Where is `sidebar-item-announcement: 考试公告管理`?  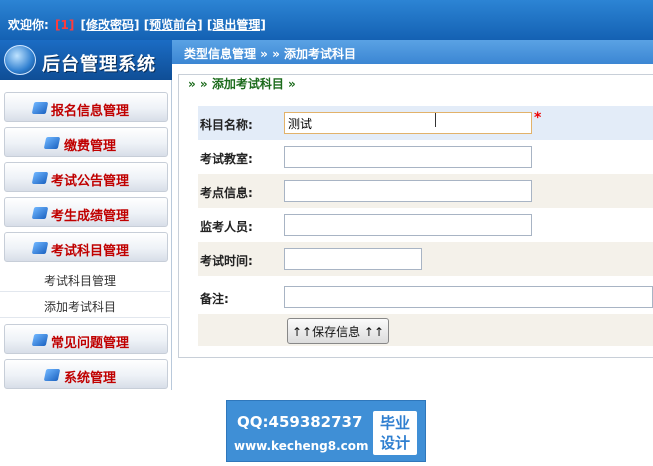 sidebar-item-announcement: 考试公告管理 is located at coordinates (86, 177).